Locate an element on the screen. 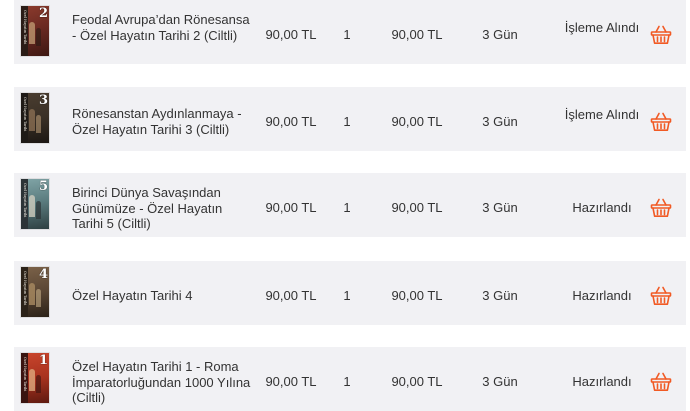 This screenshot has height=411, width=690. product-title: Özel Hayatın Tarihi 4 is located at coordinates (162, 296).